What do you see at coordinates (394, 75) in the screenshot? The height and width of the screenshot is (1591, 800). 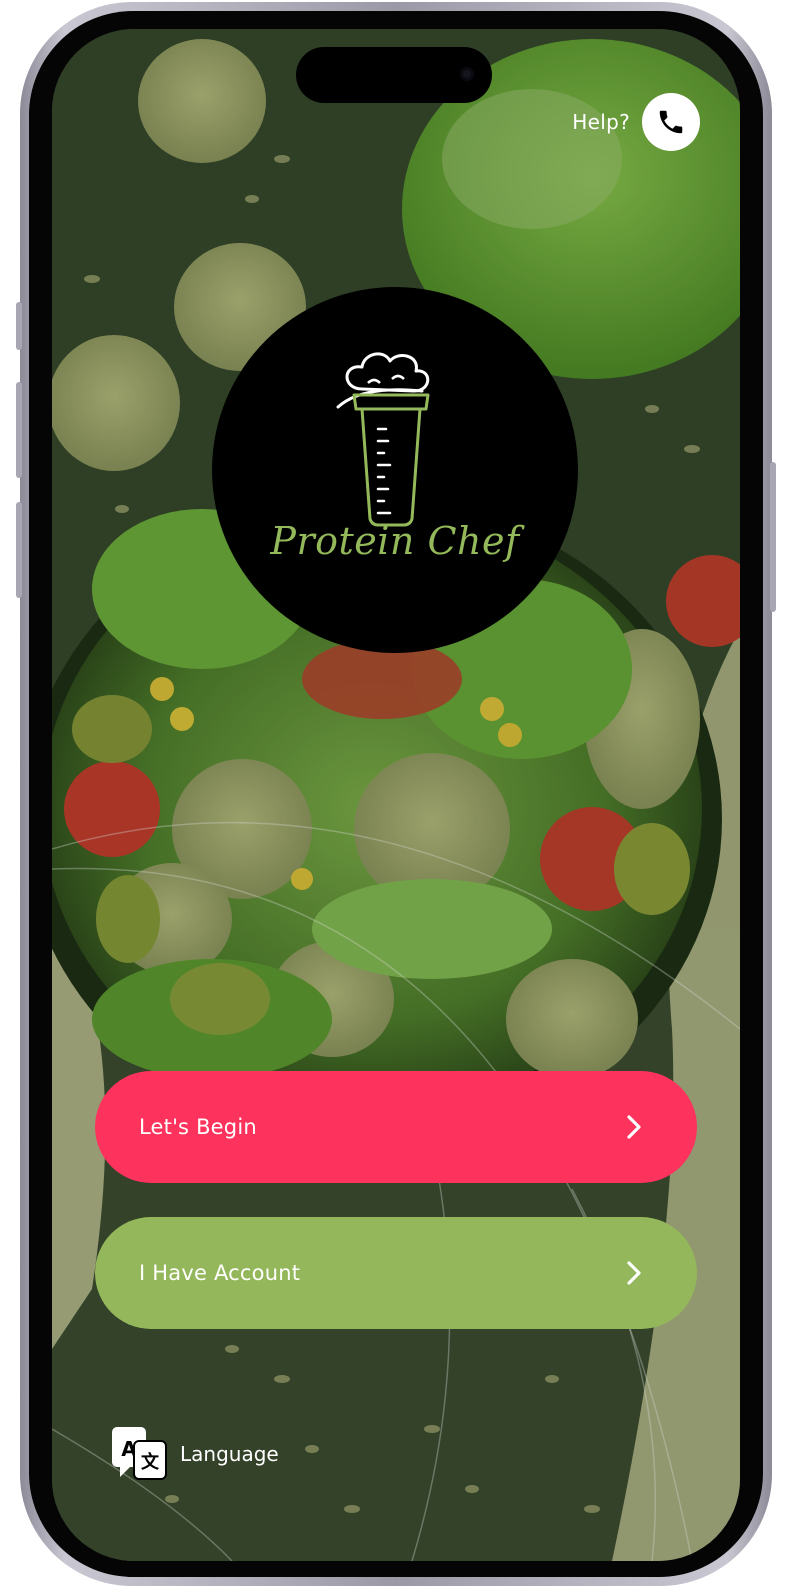 I see `dynamic-island` at bounding box center [394, 75].